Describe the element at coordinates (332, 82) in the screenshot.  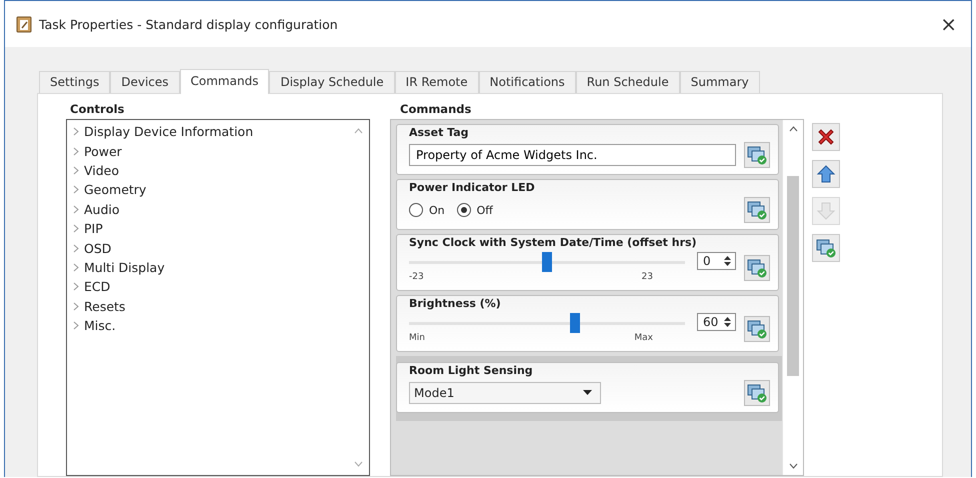
I see `tab: Display Schedule` at that location.